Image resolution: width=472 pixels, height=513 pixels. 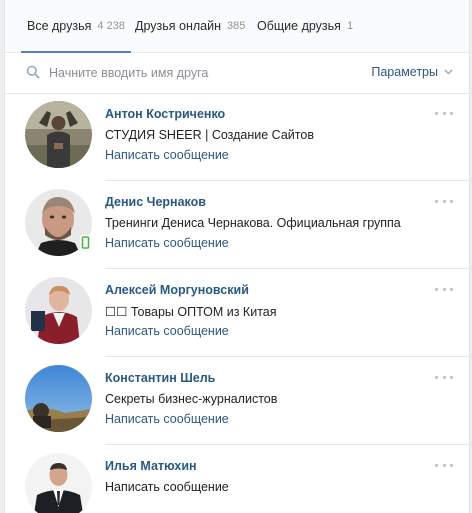 I want to click on friend-name: Константин Шель, so click(x=160, y=378).